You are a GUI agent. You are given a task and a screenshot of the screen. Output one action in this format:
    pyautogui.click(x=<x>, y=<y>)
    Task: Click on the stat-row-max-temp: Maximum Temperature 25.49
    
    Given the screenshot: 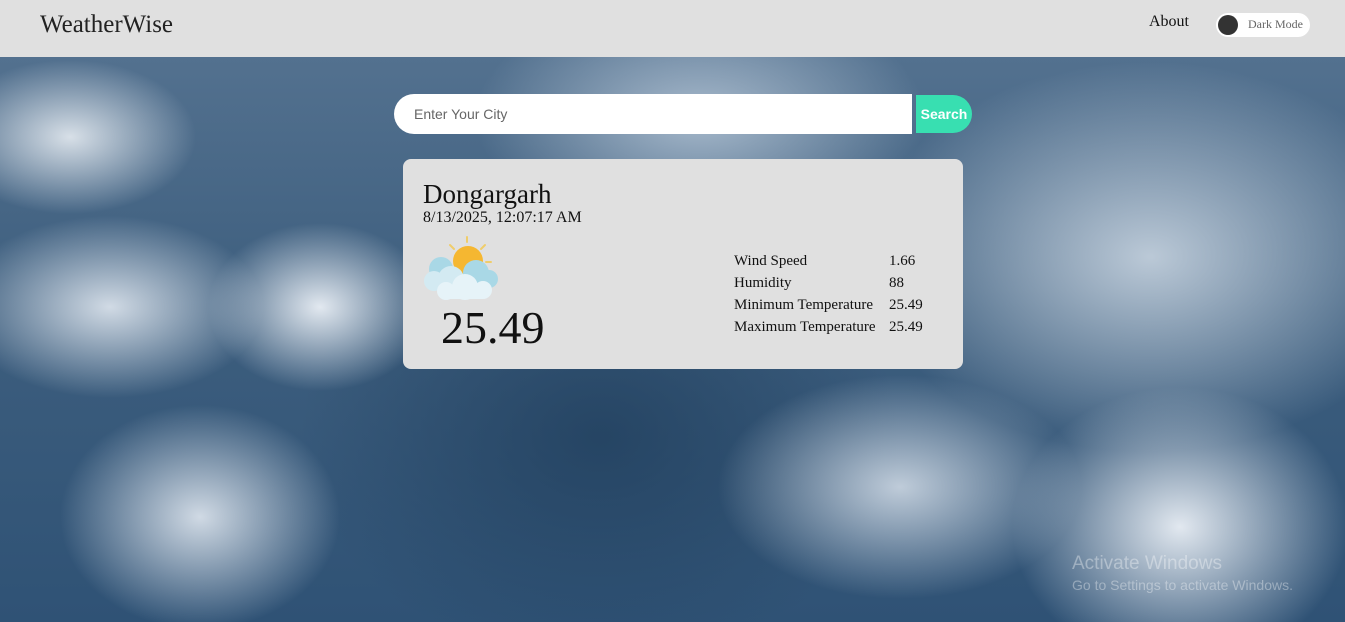 What is the action you would take?
    pyautogui.click(x=828, y=327)
    